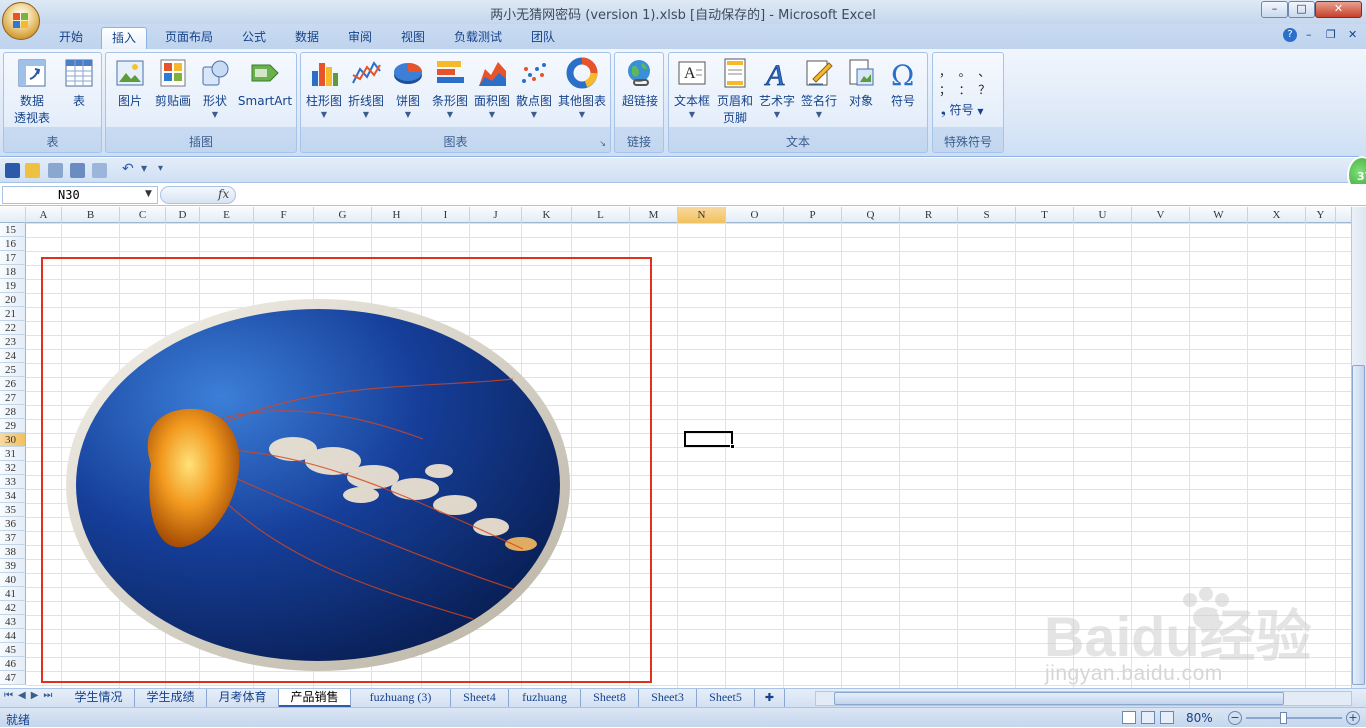  I want to click on fill-handle, so click(732, 446).